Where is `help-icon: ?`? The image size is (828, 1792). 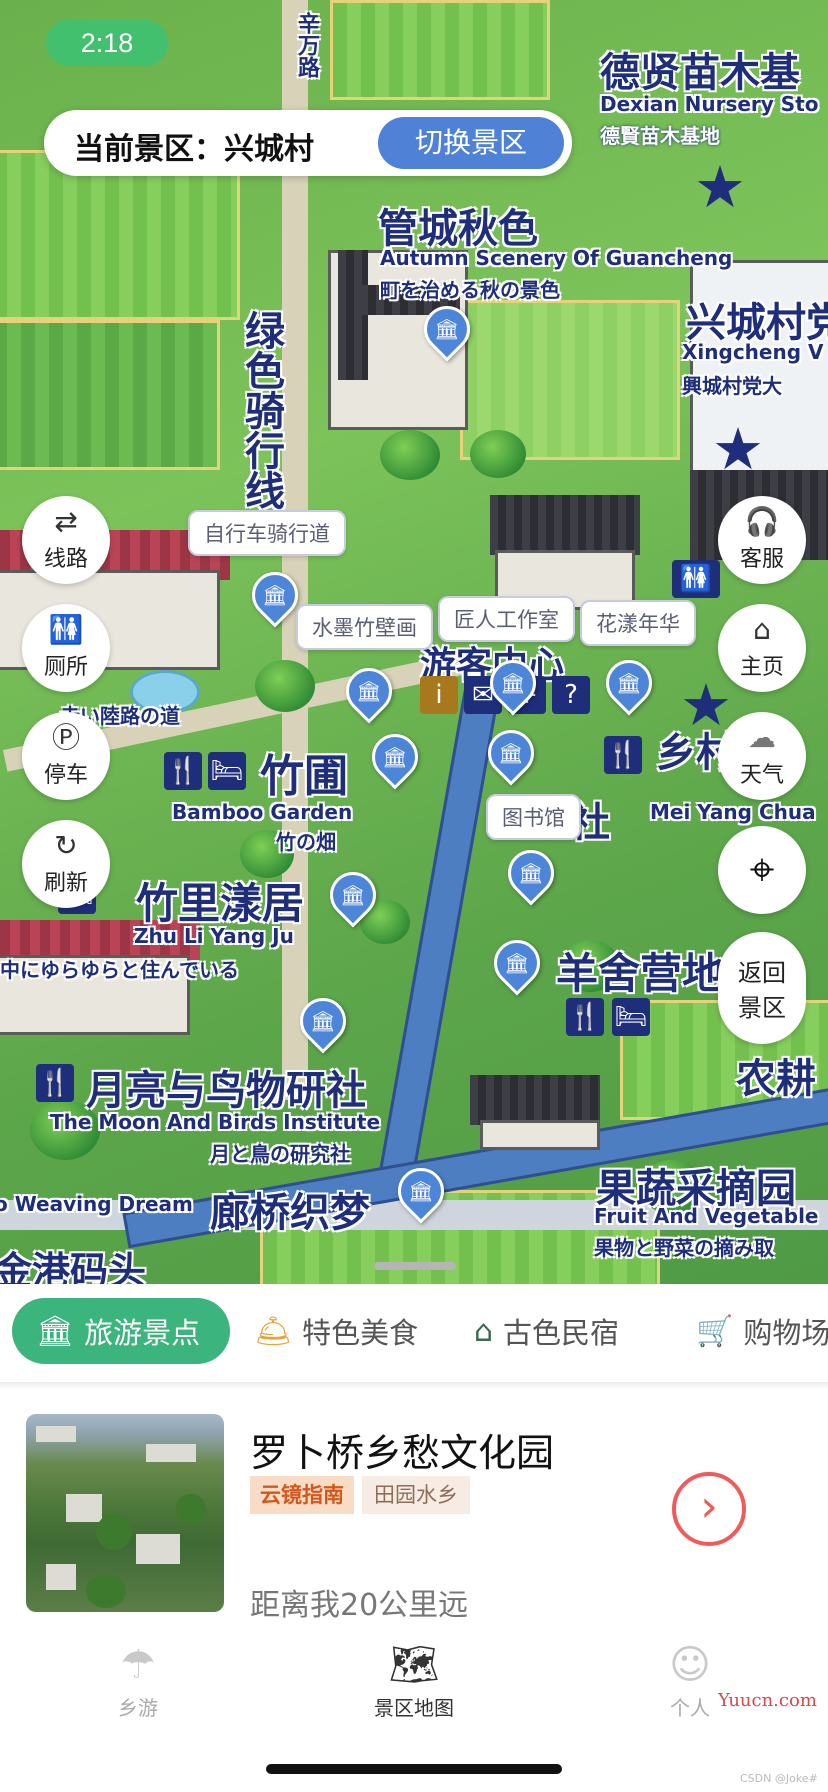 help-icon: ? is located at coordinates (571, 695).